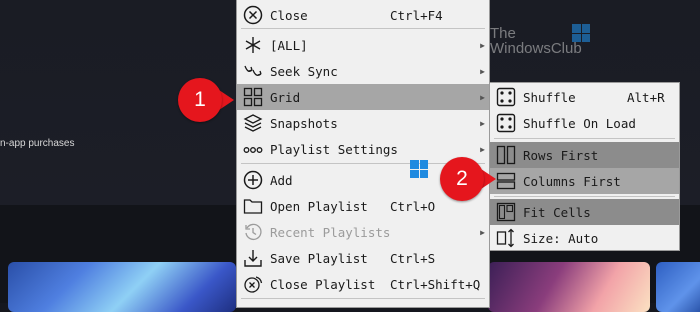 The image size is (700, 312). I want to click on callout-2: 2, so click(468, 179).